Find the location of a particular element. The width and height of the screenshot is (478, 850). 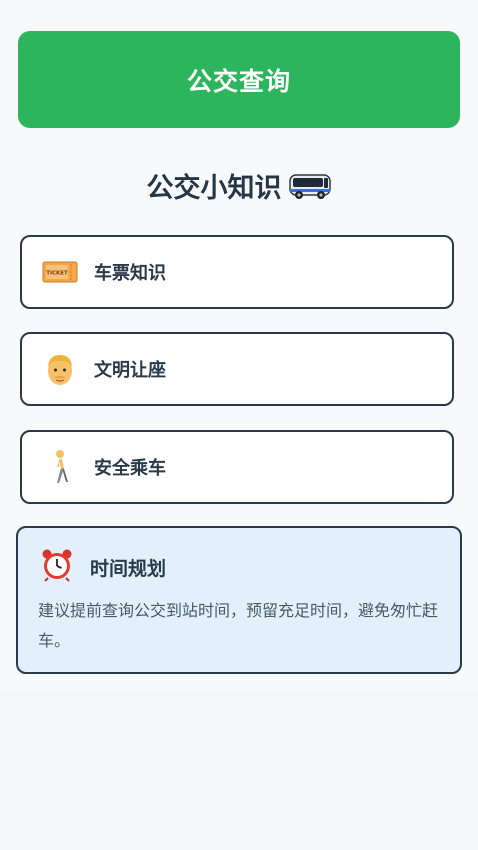

bus-icon is located at coordinates (310, 186).